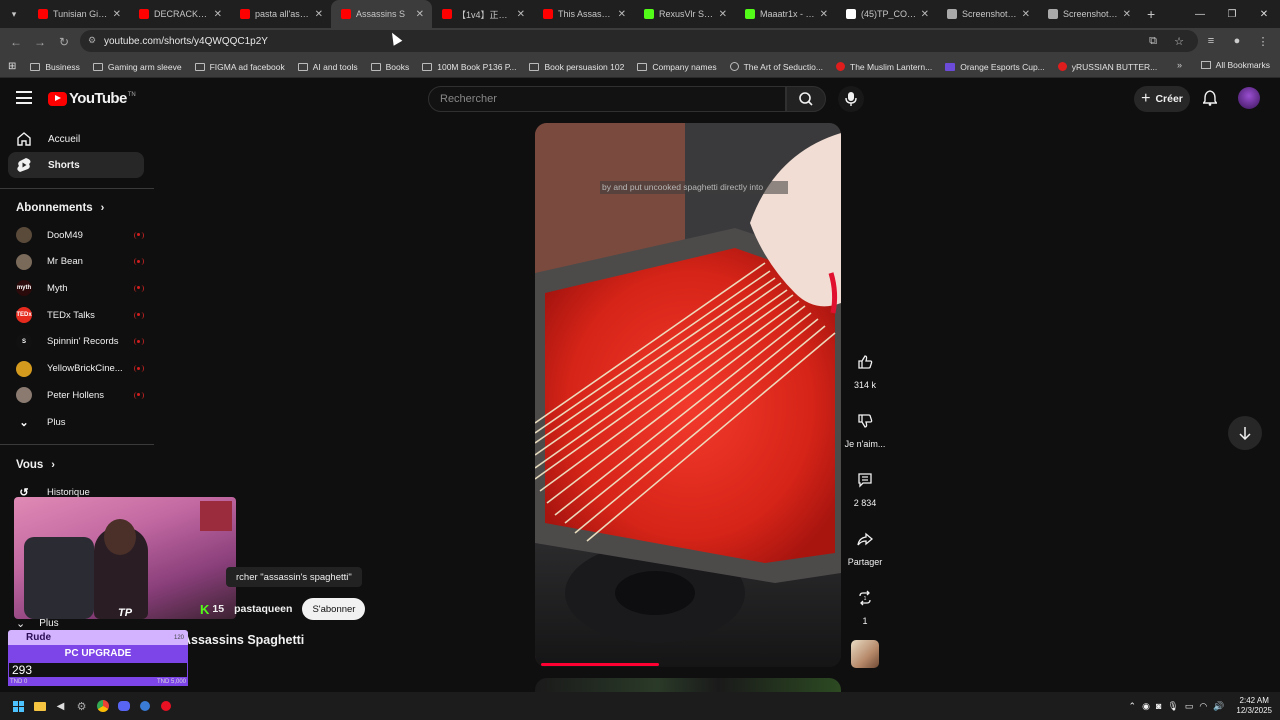 This screenshot has width=1280, height=720. Describe the element at coordinates (684, 14) in the screenshot. I see `browser-tab: RexusVlr Strea ✕` at that location.